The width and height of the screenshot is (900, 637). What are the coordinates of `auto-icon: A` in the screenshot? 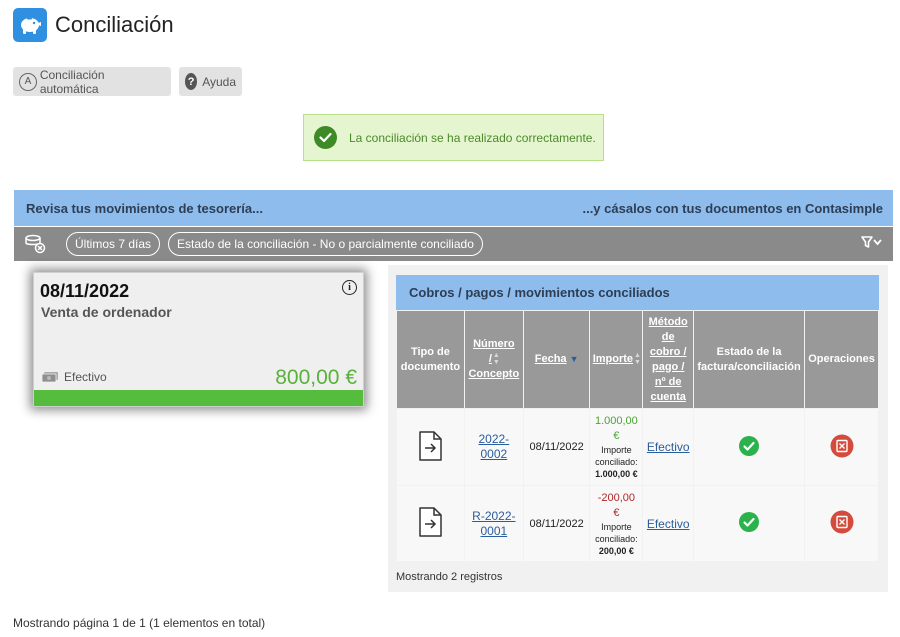 It's located at (28, 81).